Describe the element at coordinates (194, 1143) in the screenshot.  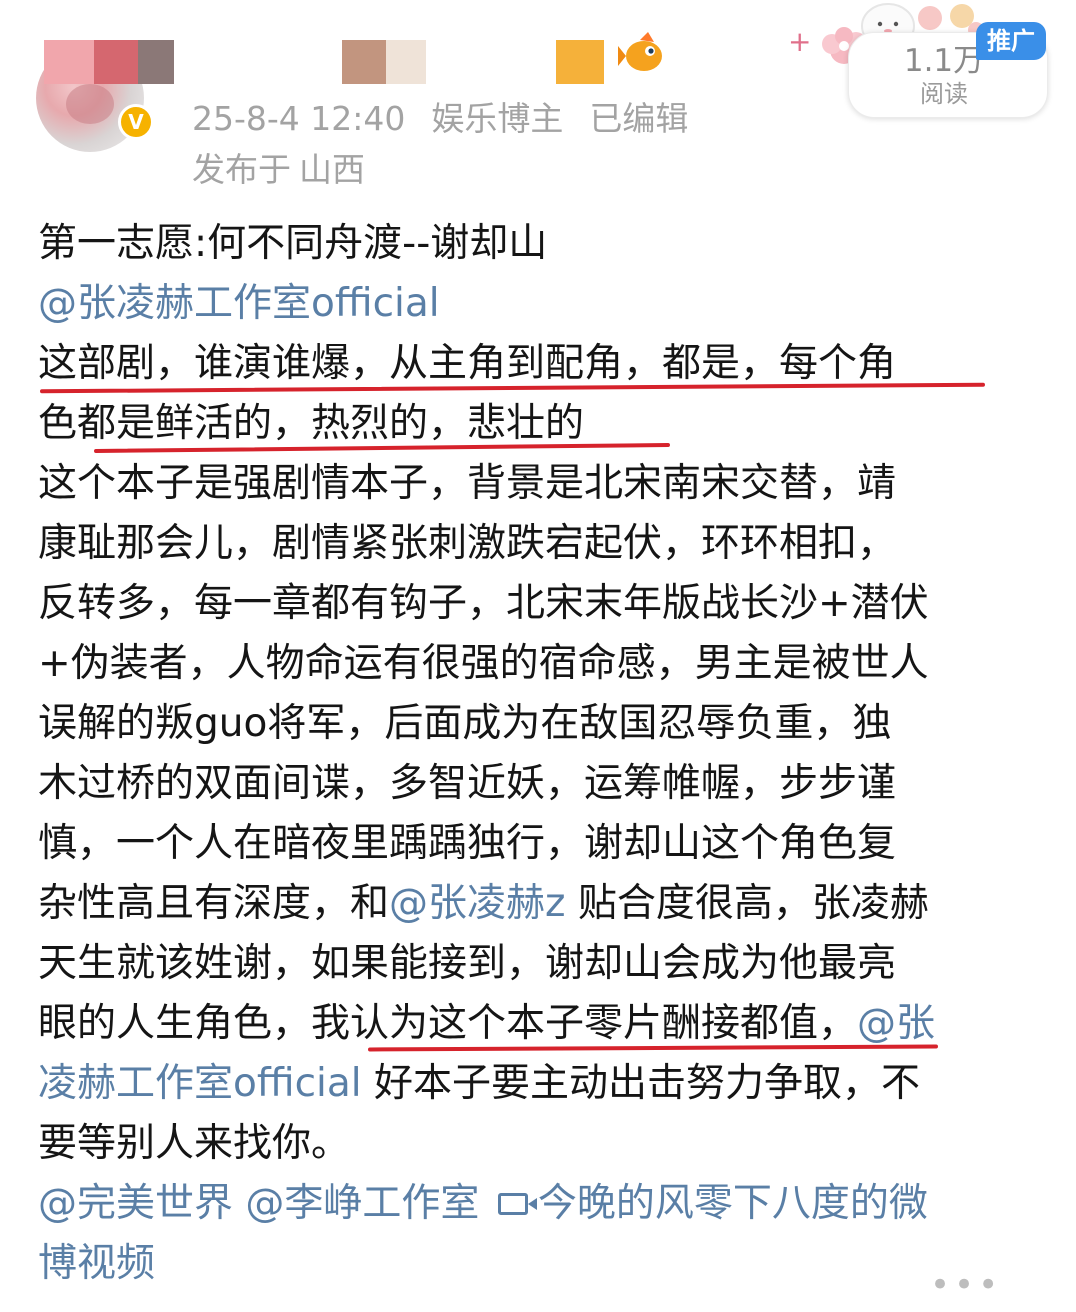
I see `post-text: 要等别人来找你。` at that location.